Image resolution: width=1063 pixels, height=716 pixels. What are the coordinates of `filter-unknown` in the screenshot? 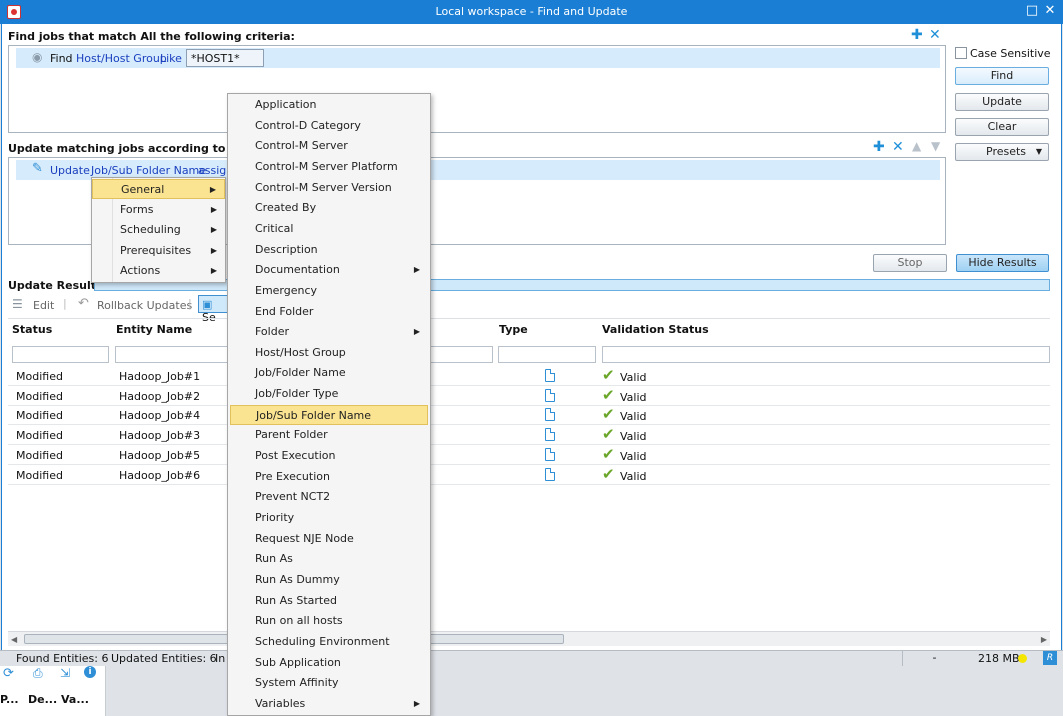 It's located at (459, 354).